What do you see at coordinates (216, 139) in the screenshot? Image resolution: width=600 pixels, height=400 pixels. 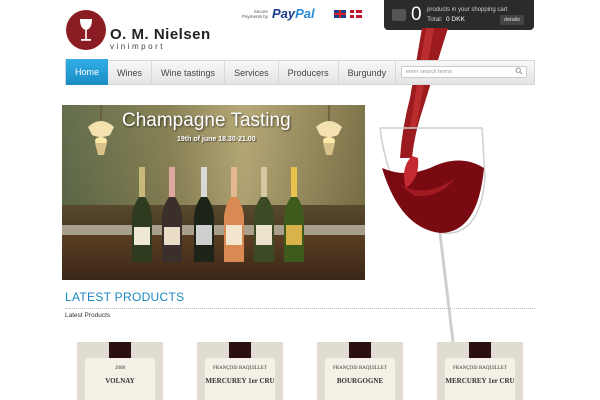 I see `banner-date: 19th of june 18.30-21.00` at bounding box center [216, 139].